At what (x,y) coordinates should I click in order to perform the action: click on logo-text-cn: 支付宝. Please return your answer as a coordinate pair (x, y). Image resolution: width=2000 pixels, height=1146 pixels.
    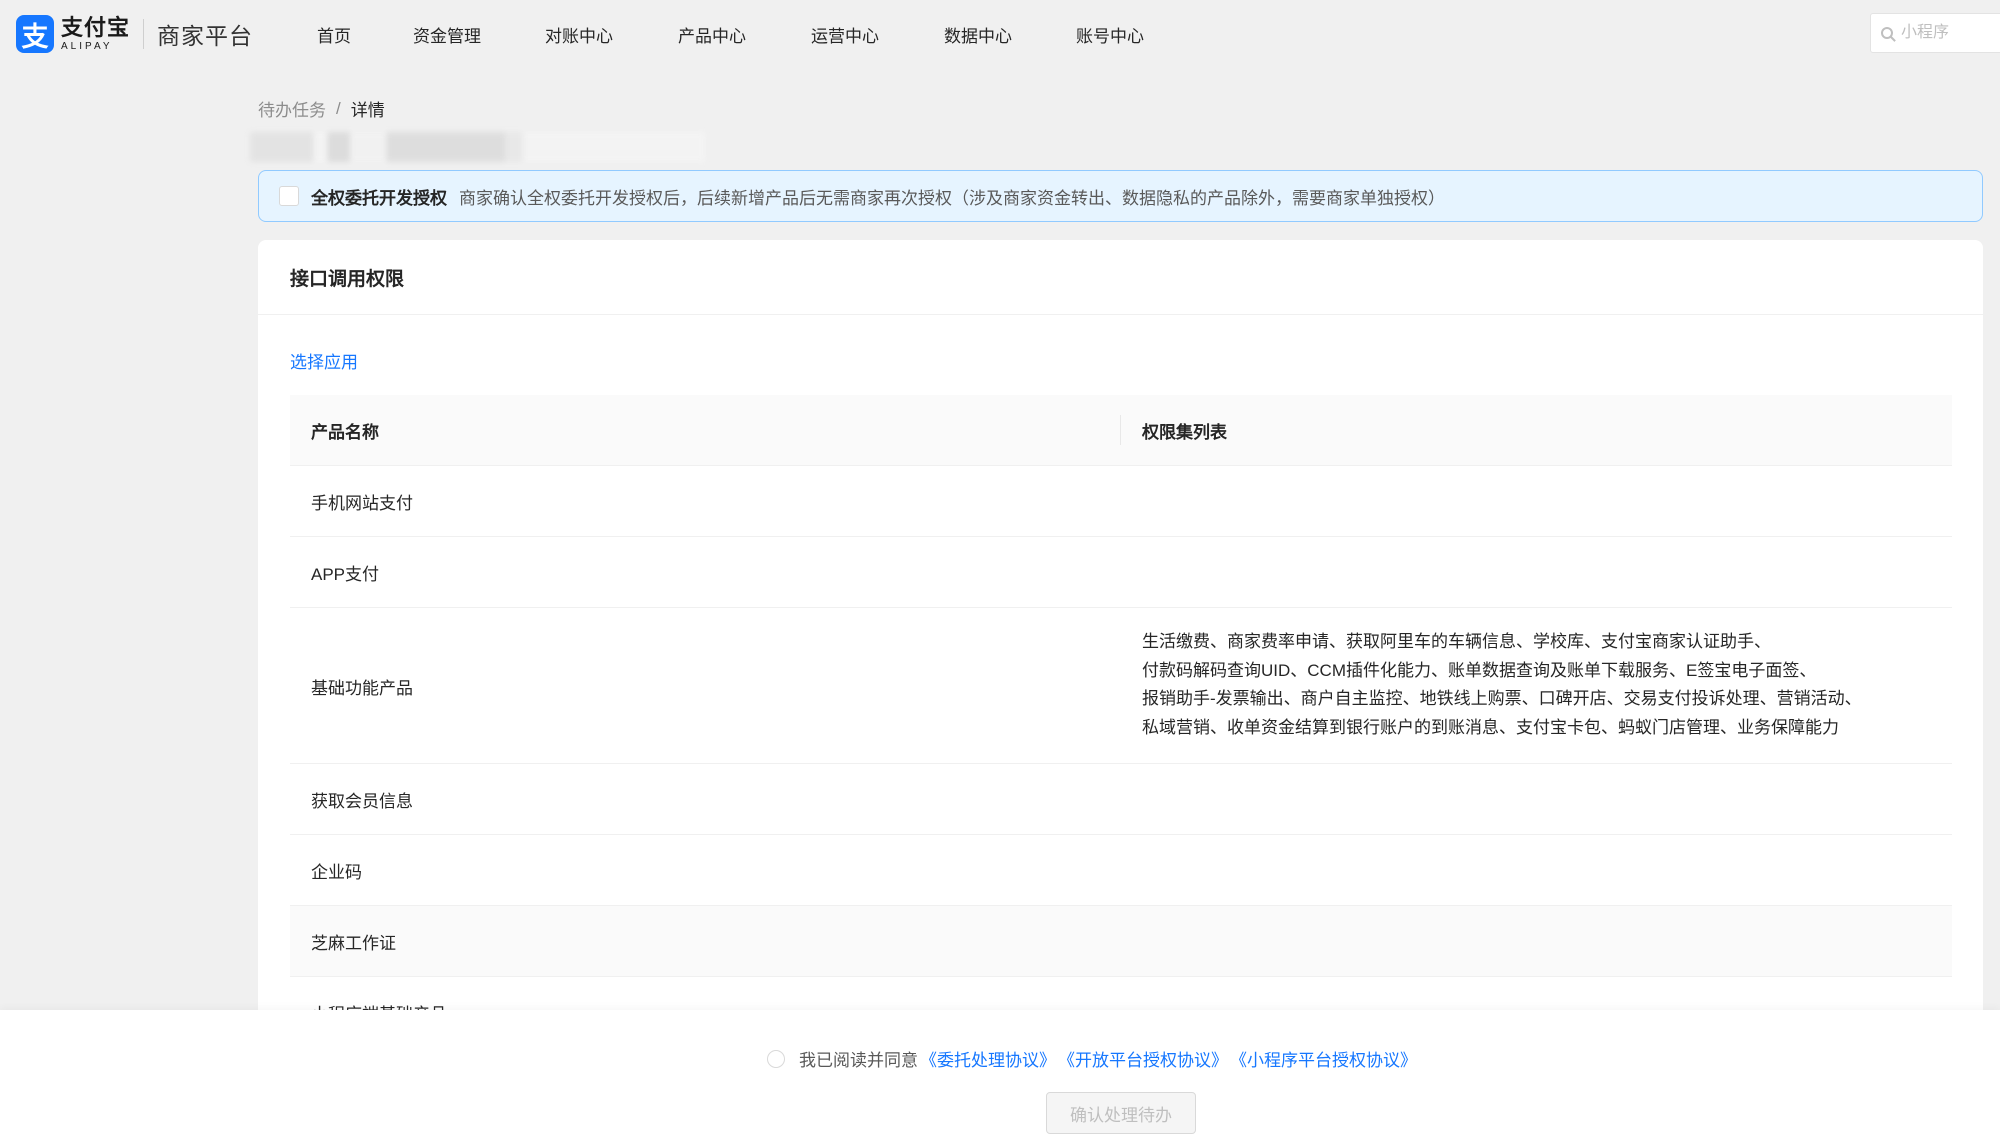
    Looking at the image, I should click on (96, 27).